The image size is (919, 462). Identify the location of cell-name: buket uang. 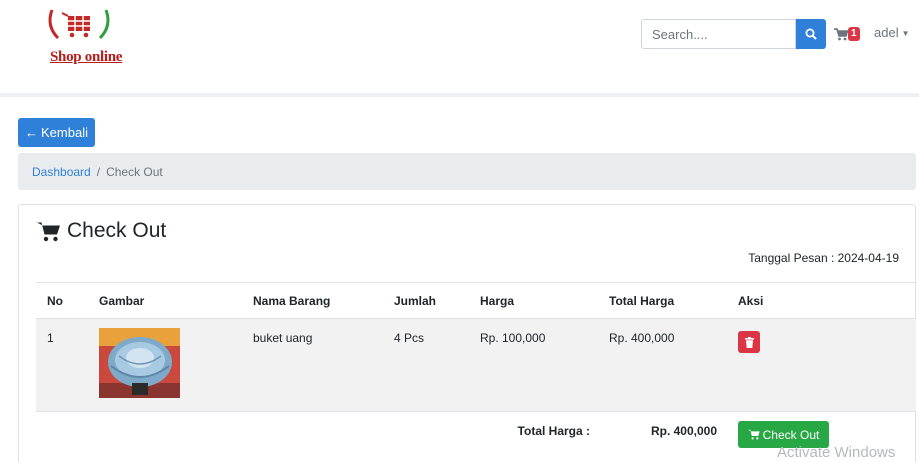
(312, 365).